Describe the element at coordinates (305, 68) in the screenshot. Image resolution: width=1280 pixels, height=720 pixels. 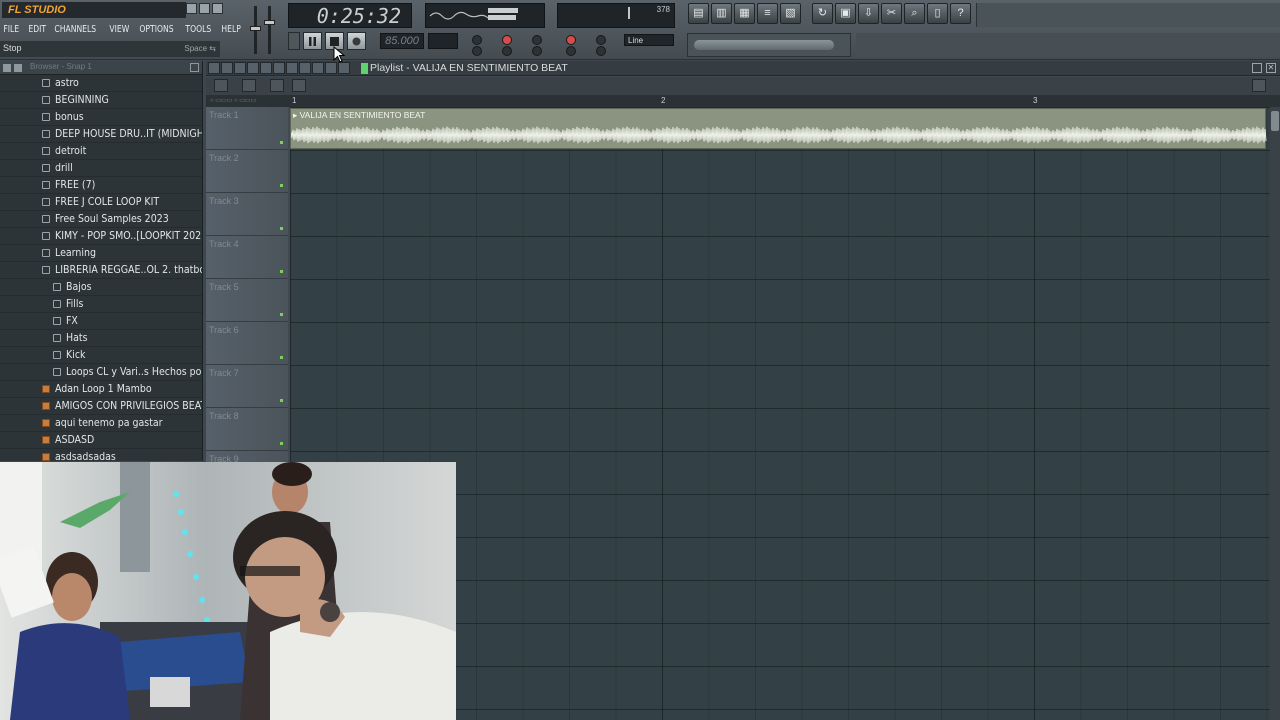
I see `pl-slice-icon` at that location.